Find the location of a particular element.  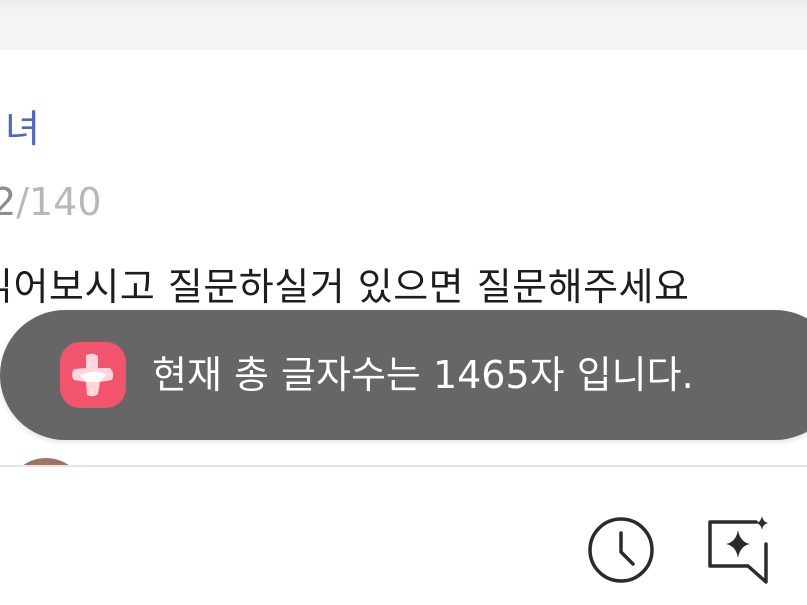

character-counter: 2/140 is located at coordinates (51, 202).